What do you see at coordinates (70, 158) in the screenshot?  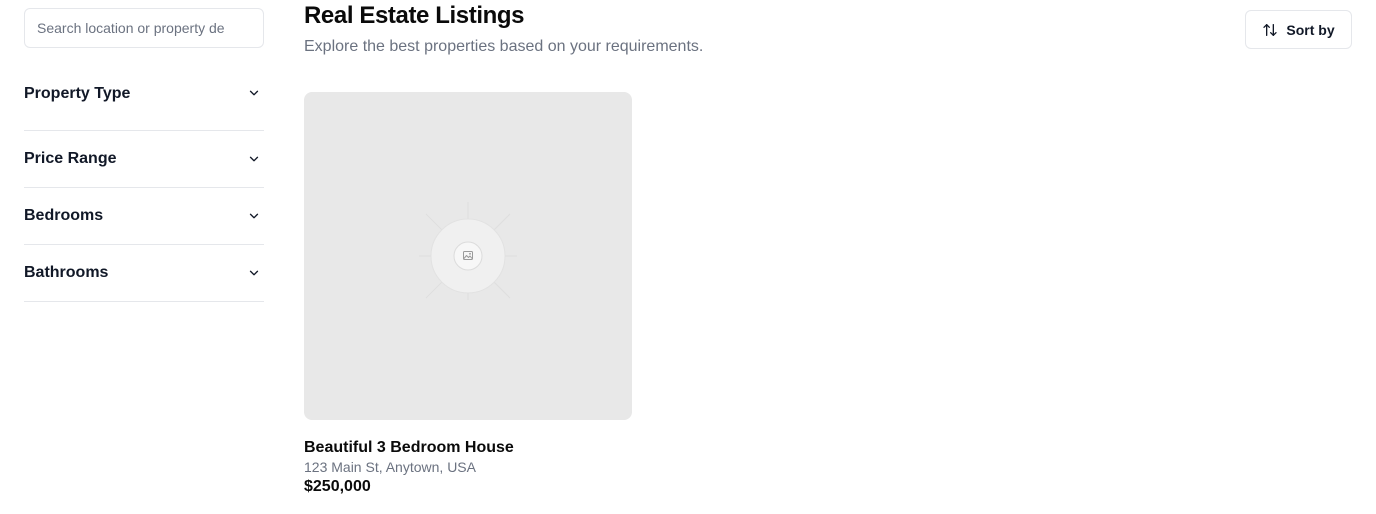 I see `filter-label: Price Range` at bounding box center [70, 158].